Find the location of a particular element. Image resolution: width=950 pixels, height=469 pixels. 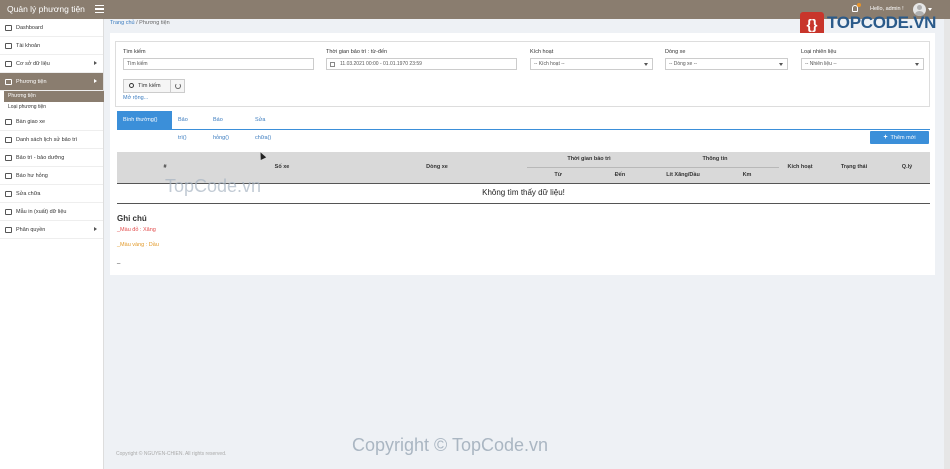

watermark-copyright: Copyright © TopCode.vn is located at coordinates (450, 445).